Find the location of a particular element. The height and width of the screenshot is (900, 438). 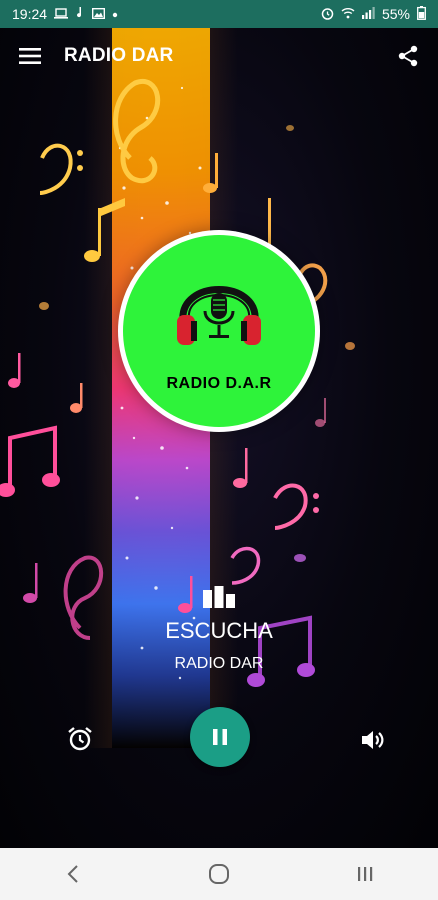

share-icon is located at coordinates (408, 56).